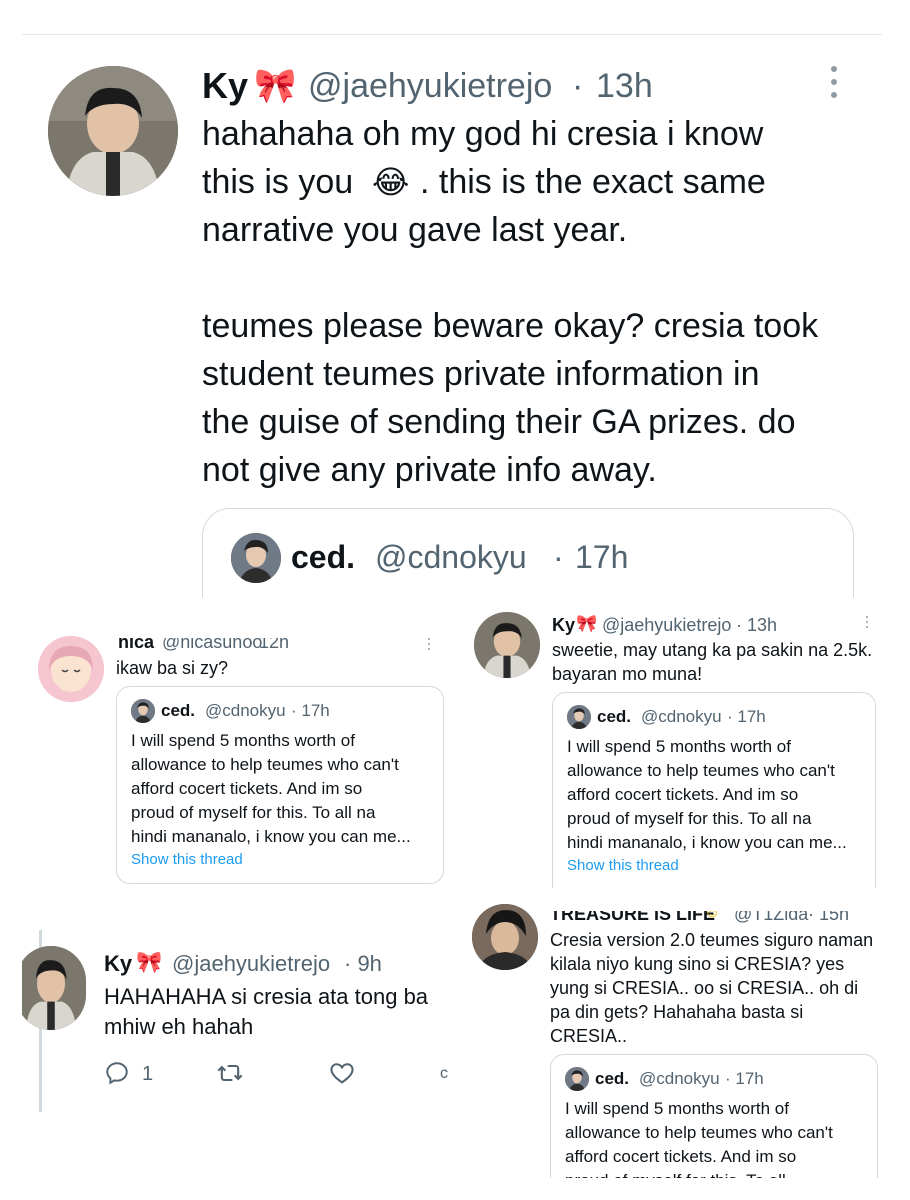 The height and width of the screenshot is (1200, 910). I want to click on share-button-cut: c, so click(444, 1074).